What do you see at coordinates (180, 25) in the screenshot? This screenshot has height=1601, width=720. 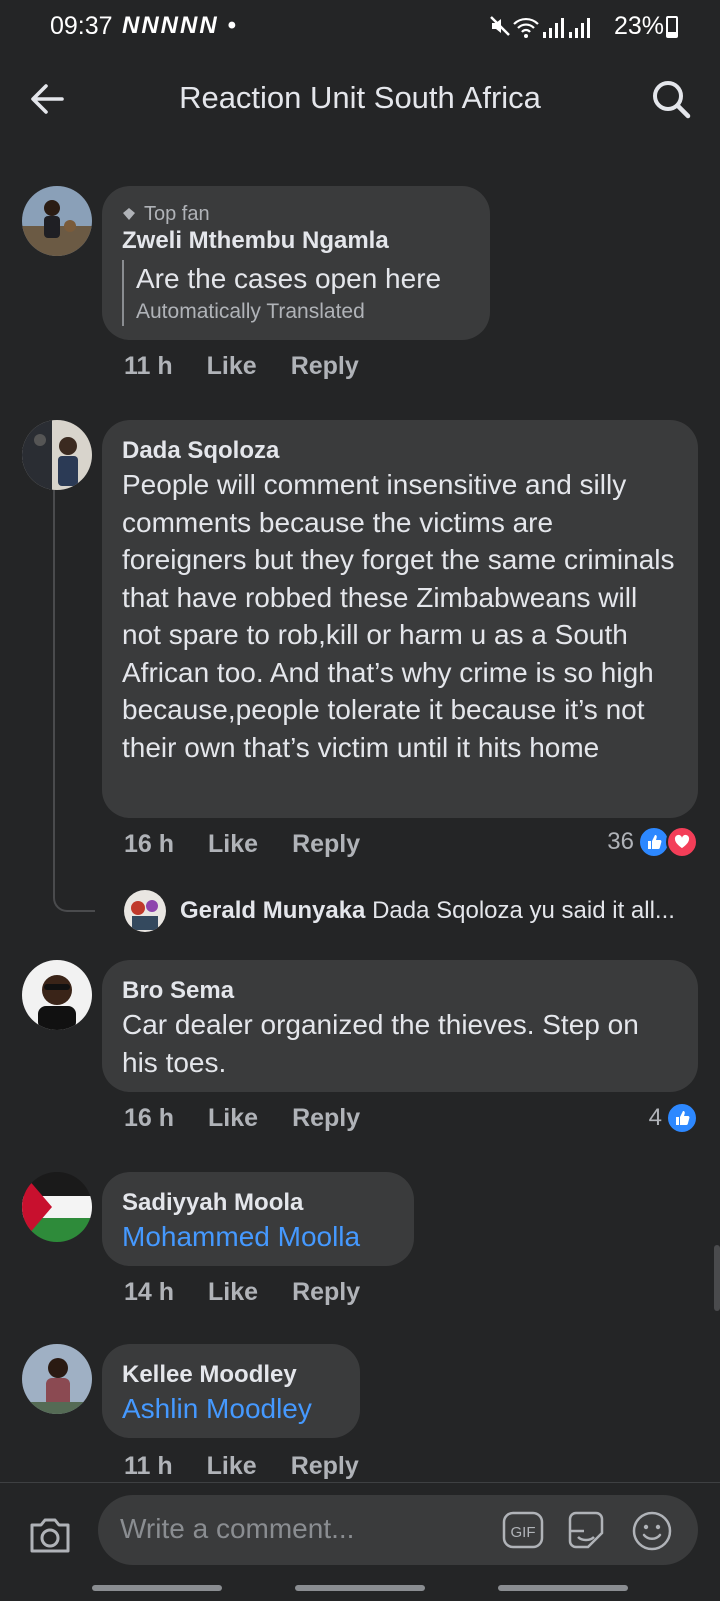 I see `notification-icons: NNNNN •` at bounding box center [180, 25].